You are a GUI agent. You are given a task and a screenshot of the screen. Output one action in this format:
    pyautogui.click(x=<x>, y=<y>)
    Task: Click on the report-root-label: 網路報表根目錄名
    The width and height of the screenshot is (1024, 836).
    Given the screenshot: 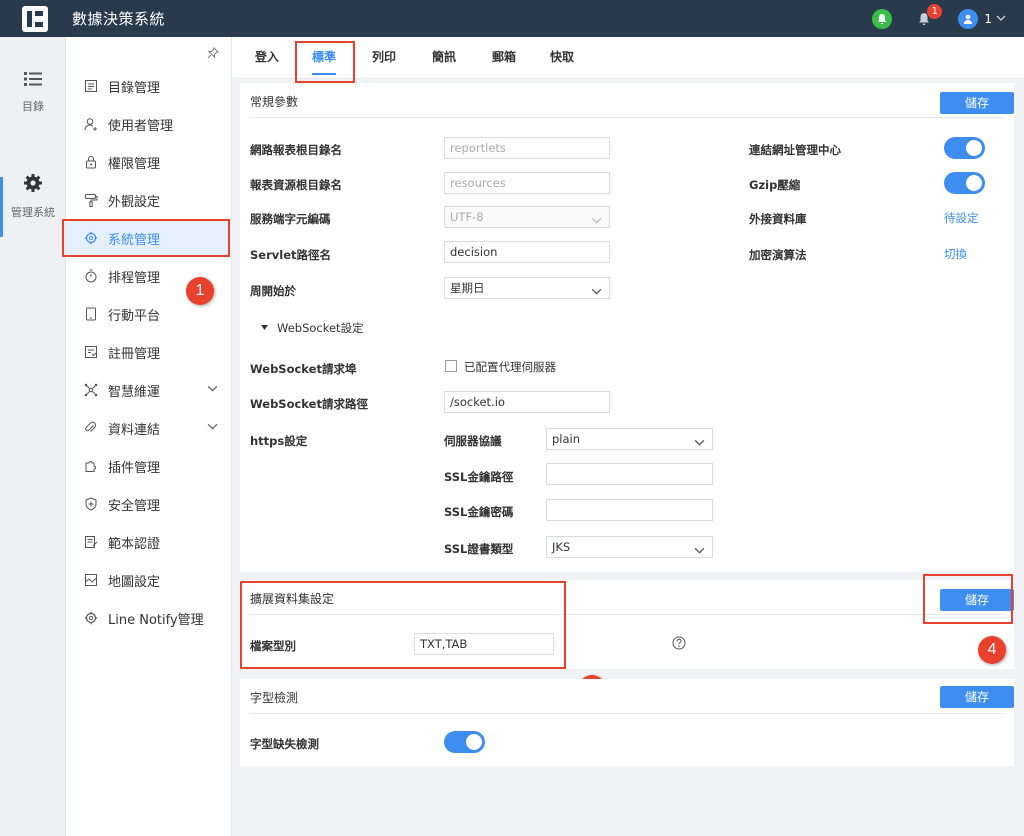 What is the action you would take?
    pyautogui.click(x=296, y=150)
    